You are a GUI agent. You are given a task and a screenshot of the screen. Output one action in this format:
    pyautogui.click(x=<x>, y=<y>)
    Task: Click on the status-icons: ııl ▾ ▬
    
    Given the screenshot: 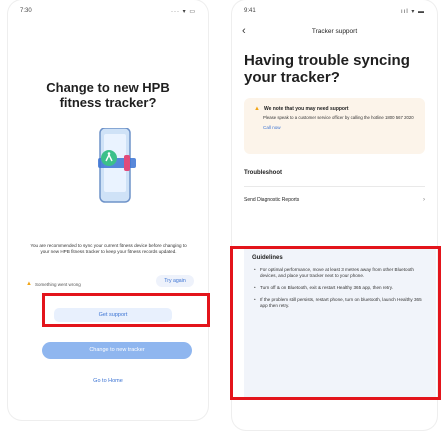 What is the action you would take?
    pyautogui.click(x=412, y=11)
    